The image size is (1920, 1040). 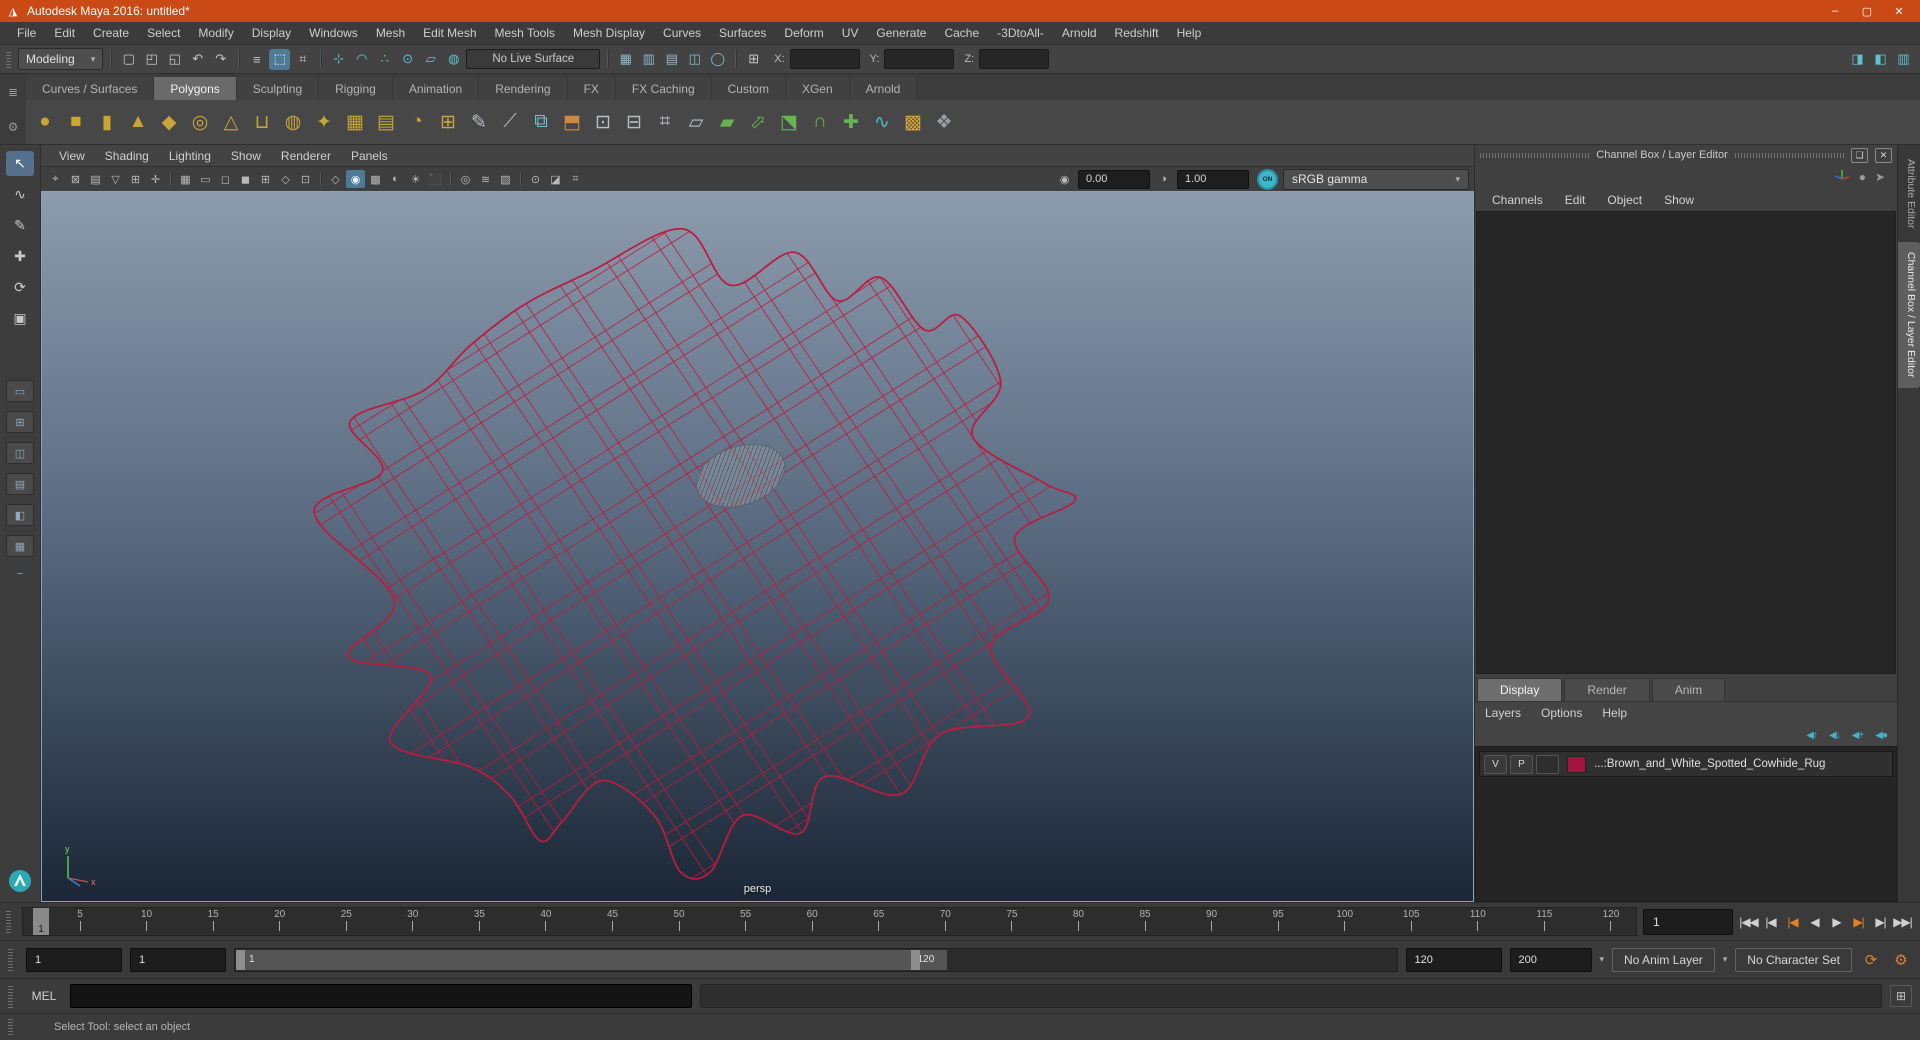 I want to click on shelf-tab: XGen, so click(x=817, y=88).